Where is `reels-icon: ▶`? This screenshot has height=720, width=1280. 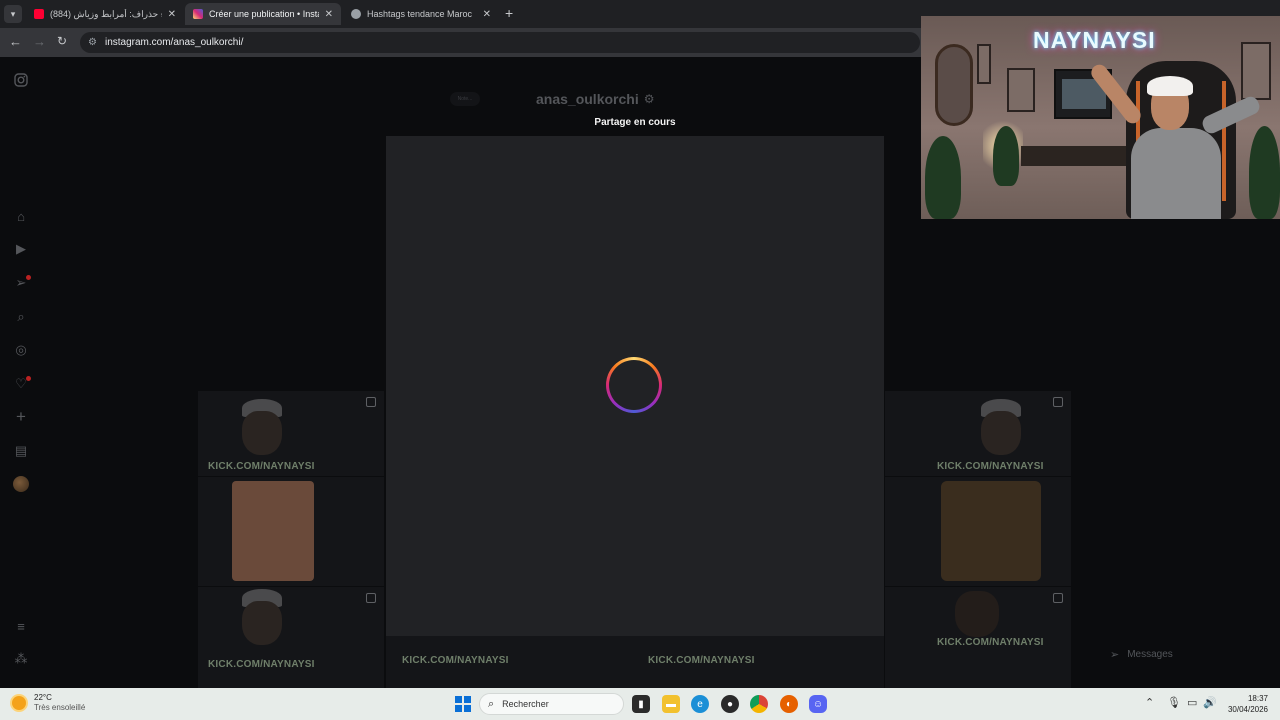
reels-icon: ▶ is located at coordinates (21, 249).